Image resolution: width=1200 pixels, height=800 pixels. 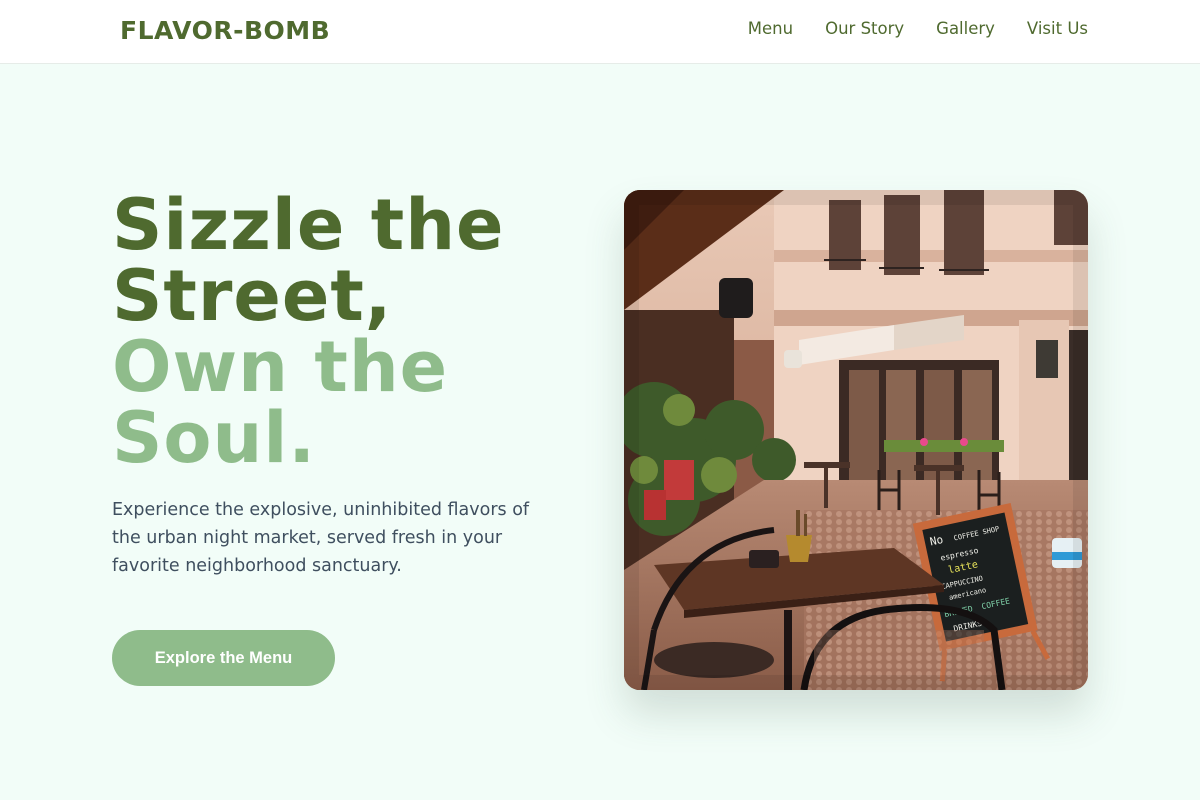 What do you see at coordinates (280, 367) in the screenshot?
I see `headline-line-3: Own the` at bounding box center [280, 367].